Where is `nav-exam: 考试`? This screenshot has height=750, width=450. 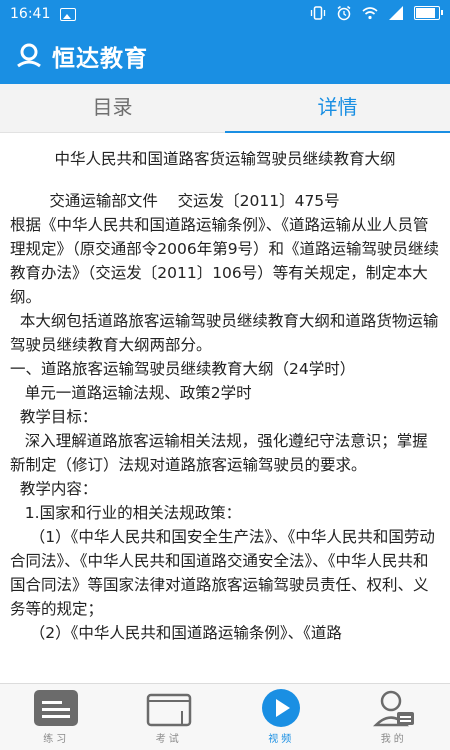
nav-exam: 考试 is located at coordinates (169, 717).